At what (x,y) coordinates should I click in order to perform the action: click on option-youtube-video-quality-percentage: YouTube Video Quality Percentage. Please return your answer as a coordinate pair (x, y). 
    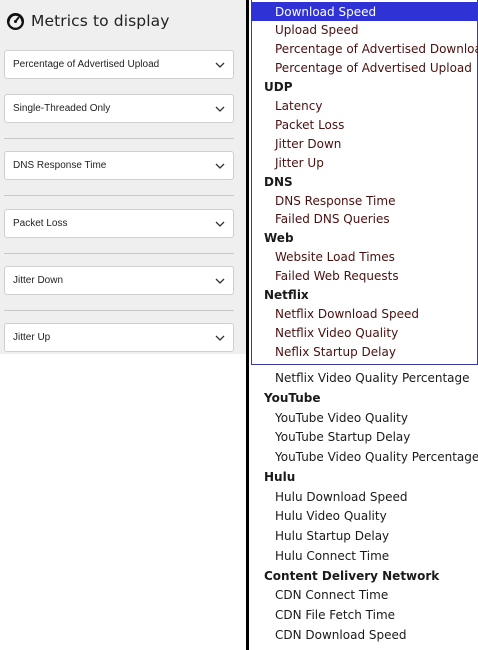
    Looking at the image, I should click on (364, 457).